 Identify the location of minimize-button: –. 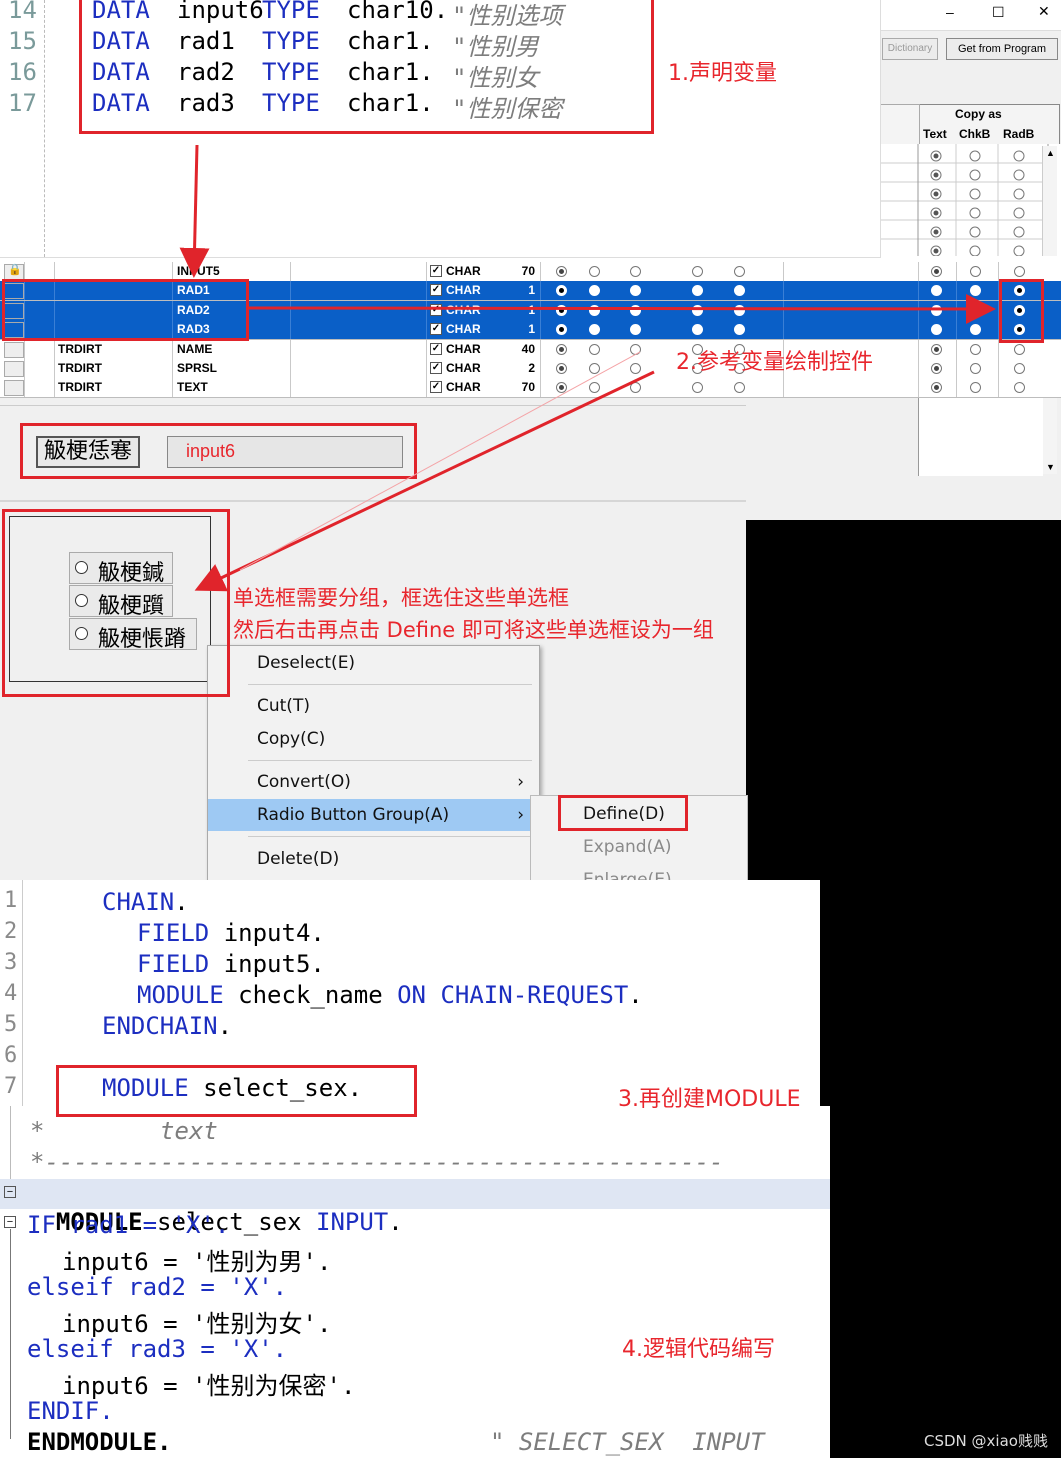
(950, 12).